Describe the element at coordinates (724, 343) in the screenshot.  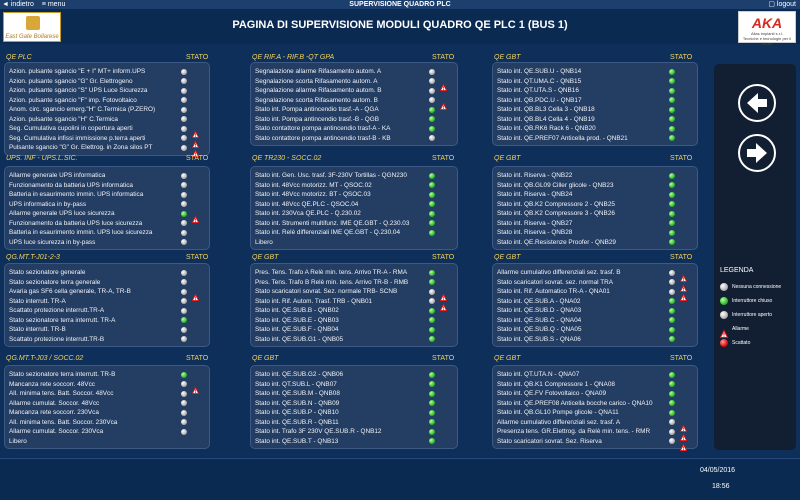
I see `led-red-icon` at that location.